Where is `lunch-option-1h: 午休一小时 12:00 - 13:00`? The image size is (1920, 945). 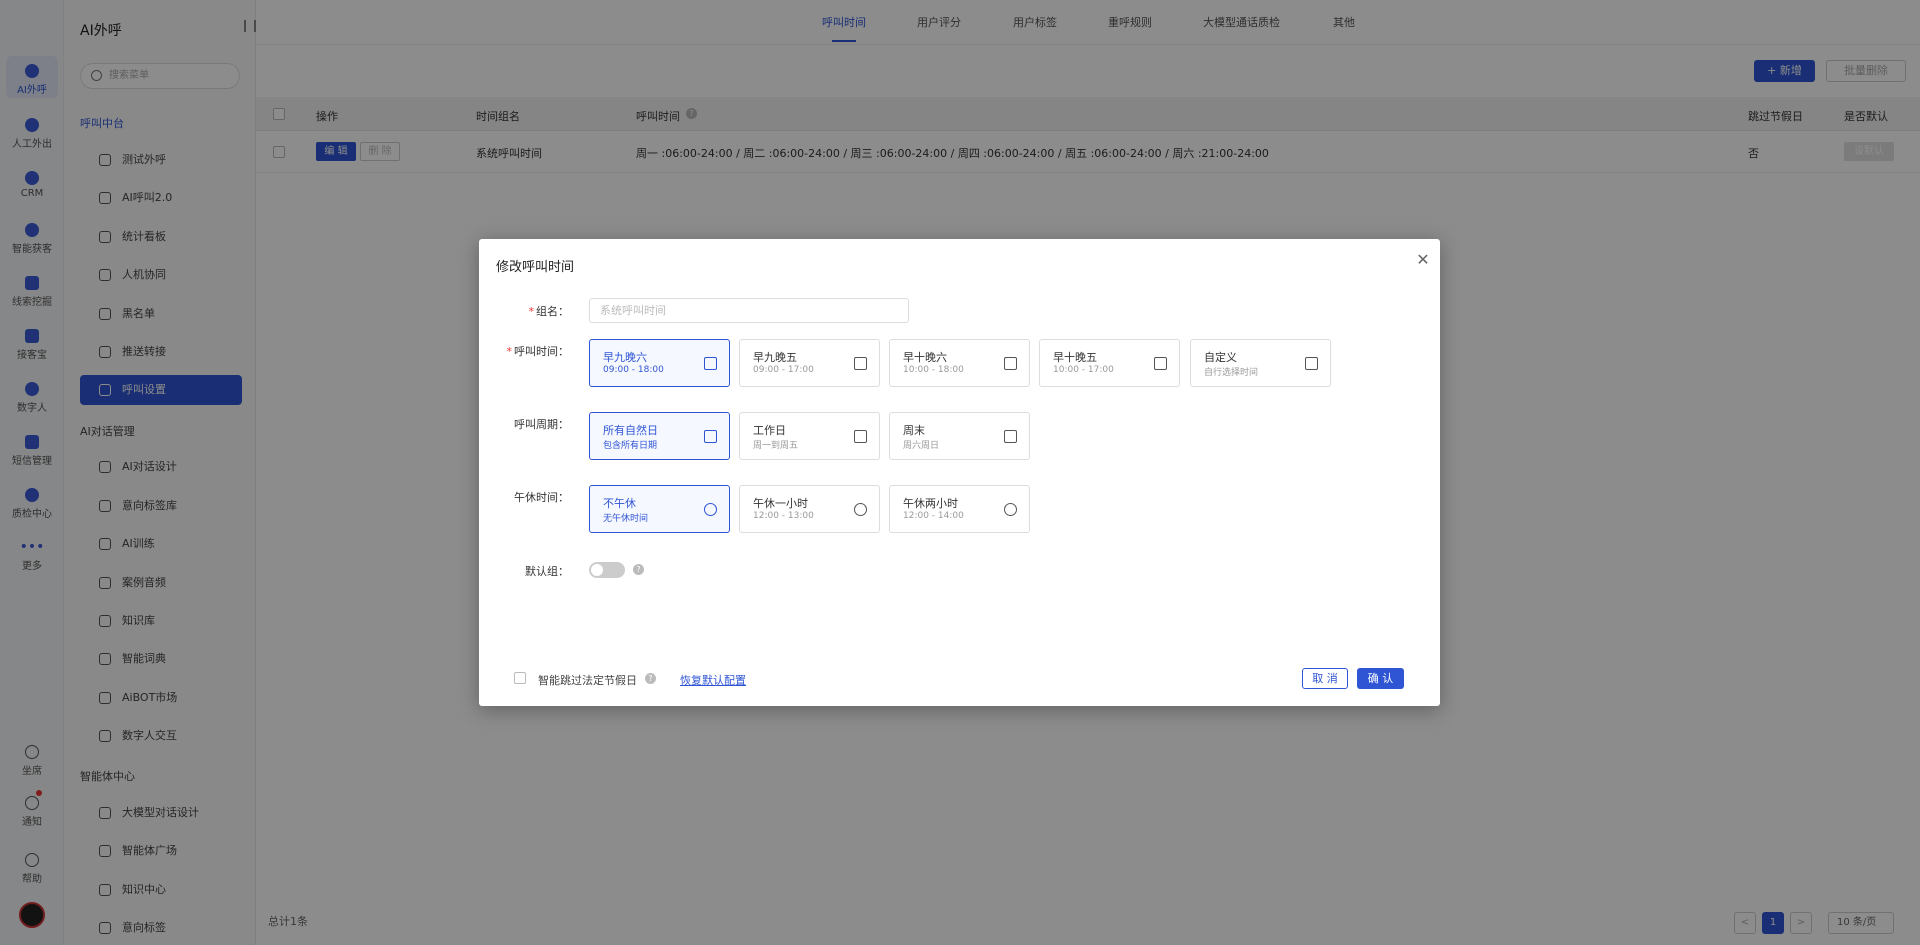
lunch-option-1h: 午休一小时 12:00 - 13:00 is located at coordinates (809, 509).